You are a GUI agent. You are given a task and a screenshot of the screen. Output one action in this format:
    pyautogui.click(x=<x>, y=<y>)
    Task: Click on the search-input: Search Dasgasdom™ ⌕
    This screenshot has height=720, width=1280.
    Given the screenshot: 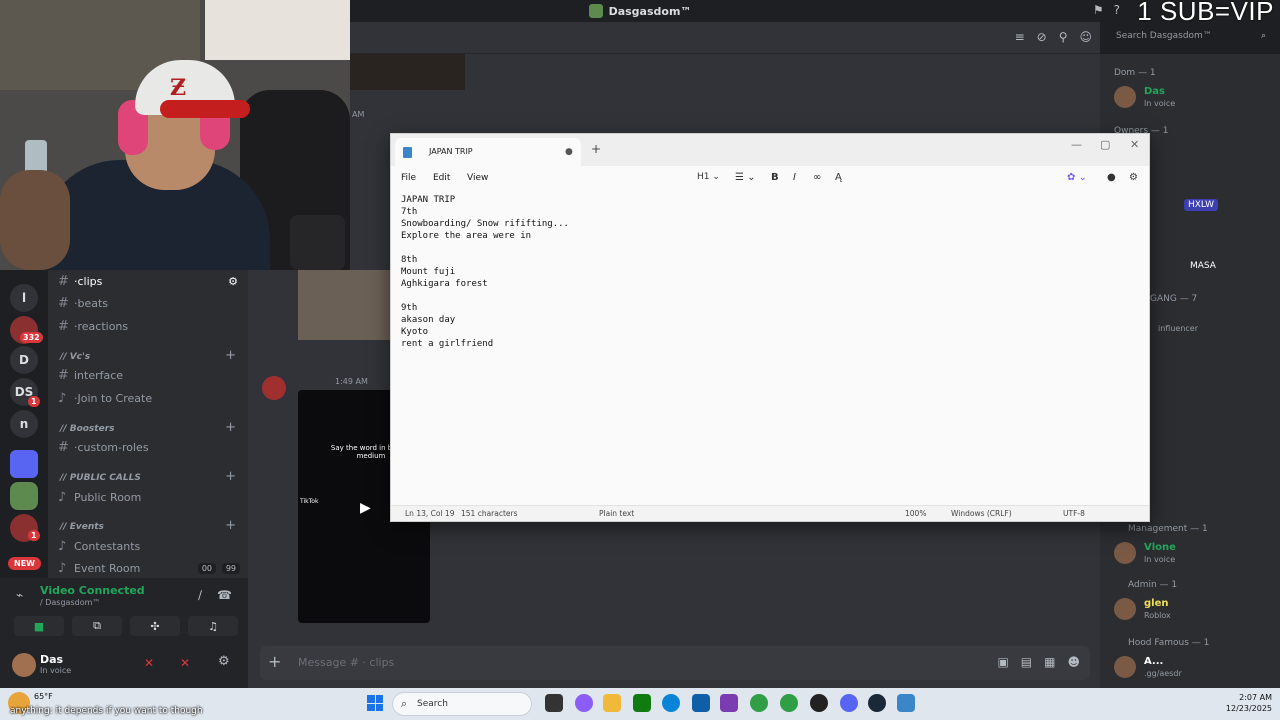 What is the action you would take?
    pyautogui.click(x=1191, y=38)
    